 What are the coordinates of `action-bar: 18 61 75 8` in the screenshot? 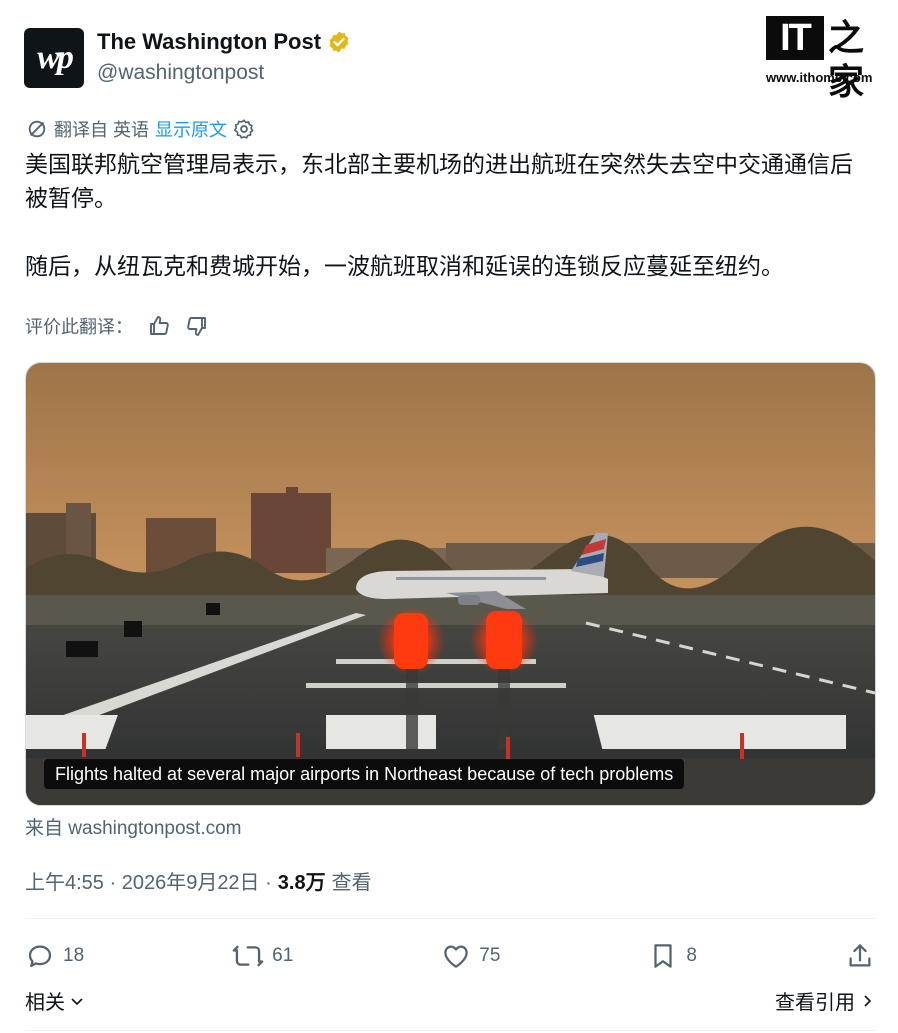 It's located at (450, 956).